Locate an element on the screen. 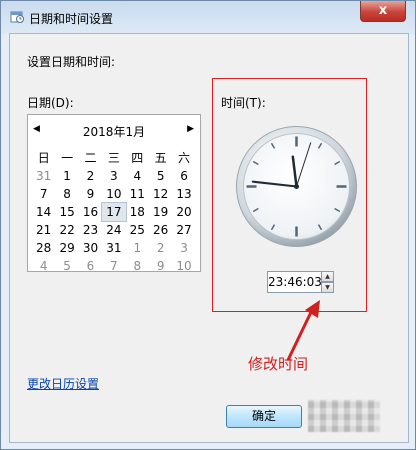  weekday-header: 六 is located at coordinates (184, 158).